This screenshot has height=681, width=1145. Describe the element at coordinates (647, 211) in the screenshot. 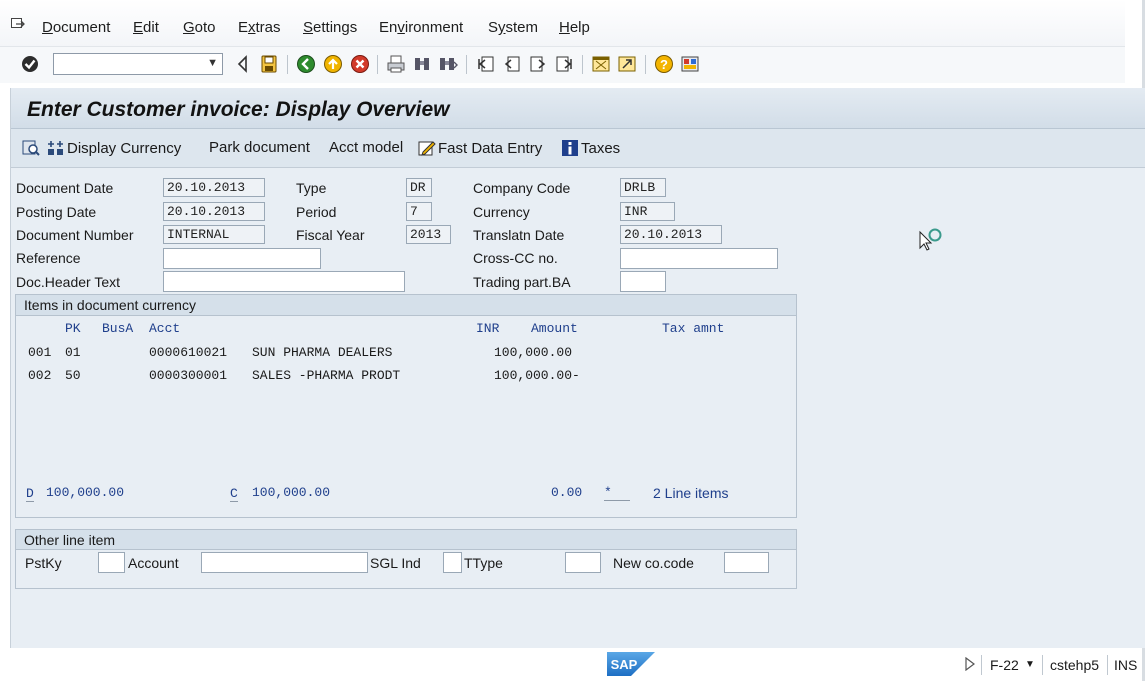

I see `currency-field: INR` at that location.